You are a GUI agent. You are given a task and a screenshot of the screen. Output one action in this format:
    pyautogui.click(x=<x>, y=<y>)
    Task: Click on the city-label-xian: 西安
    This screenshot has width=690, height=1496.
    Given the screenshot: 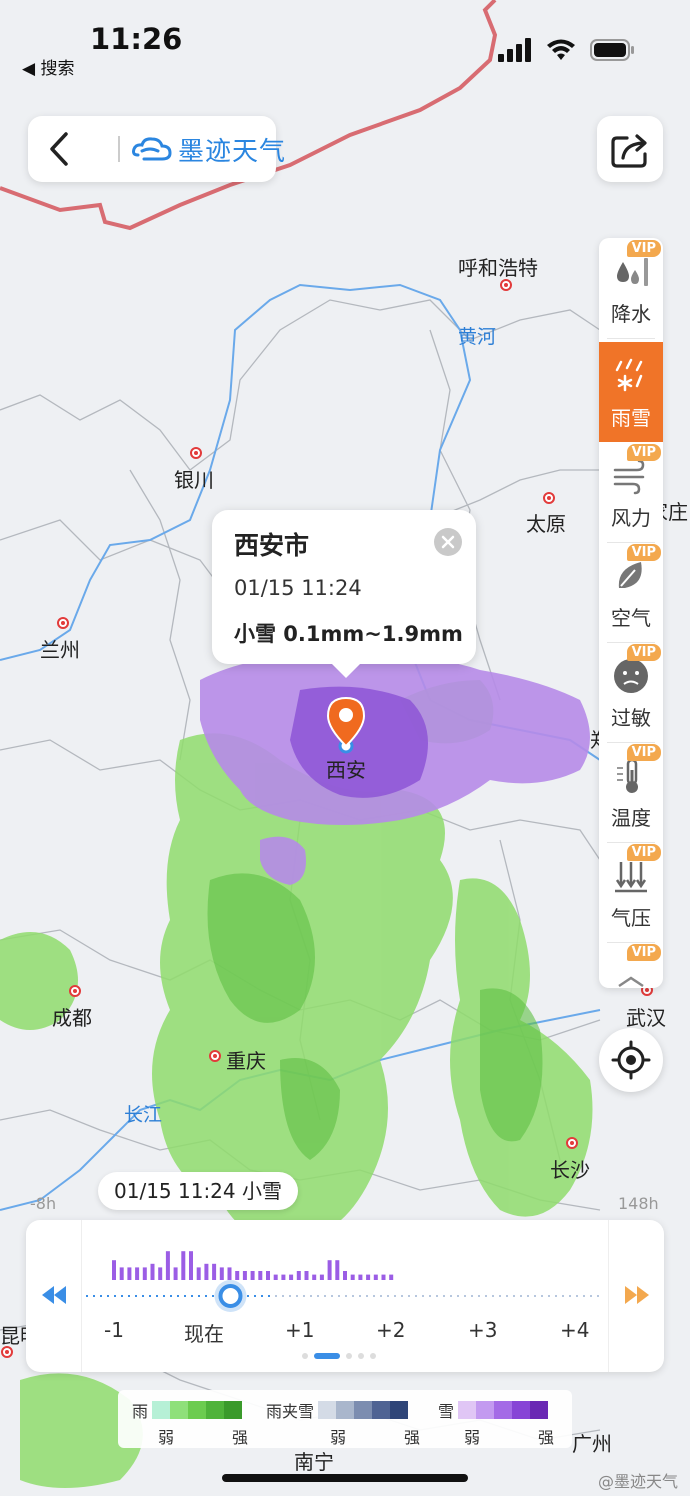 What is the action you would take?
    pyautogui.click(x=346, y=770)
    